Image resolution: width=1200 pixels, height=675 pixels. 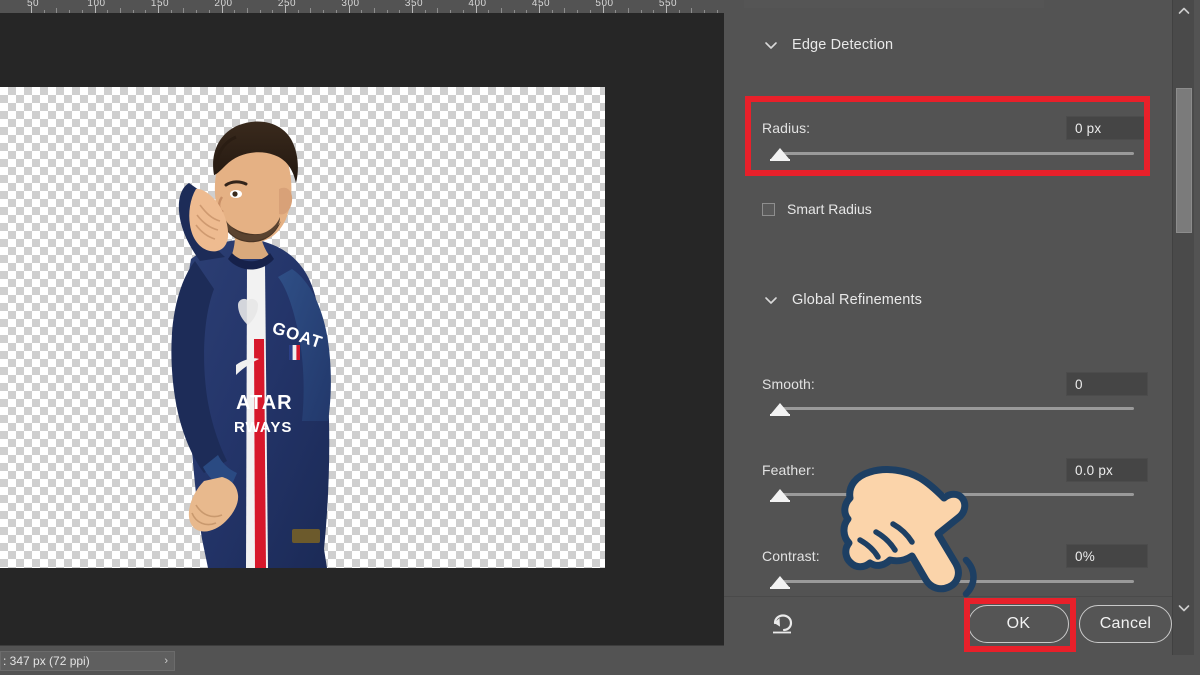 What do you see at coordinates (780, 501) in the screenshot?
I see `feather-slider-thumb-base` at bounding box center [780, 501].